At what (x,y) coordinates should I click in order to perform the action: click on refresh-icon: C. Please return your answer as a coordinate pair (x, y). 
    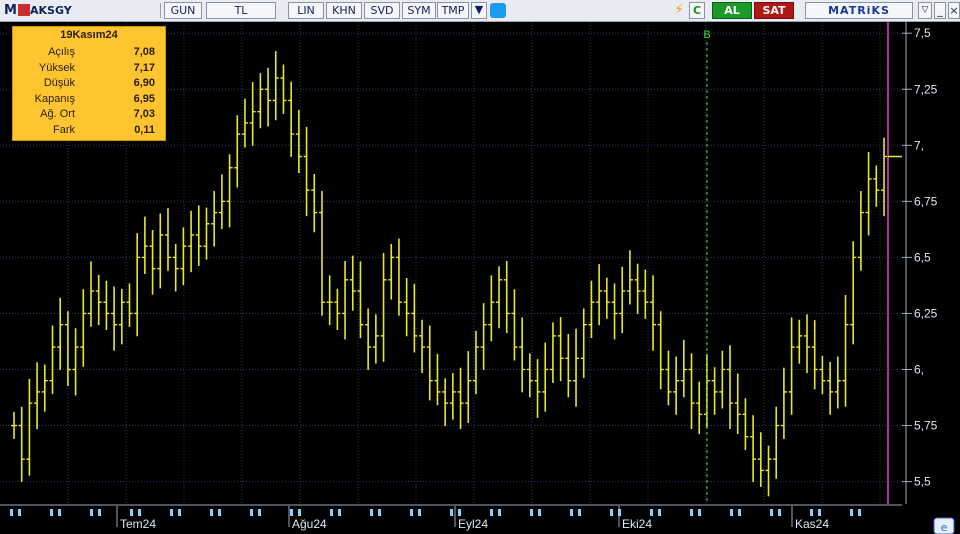
    Looking at the image, I should click on (697, 10).